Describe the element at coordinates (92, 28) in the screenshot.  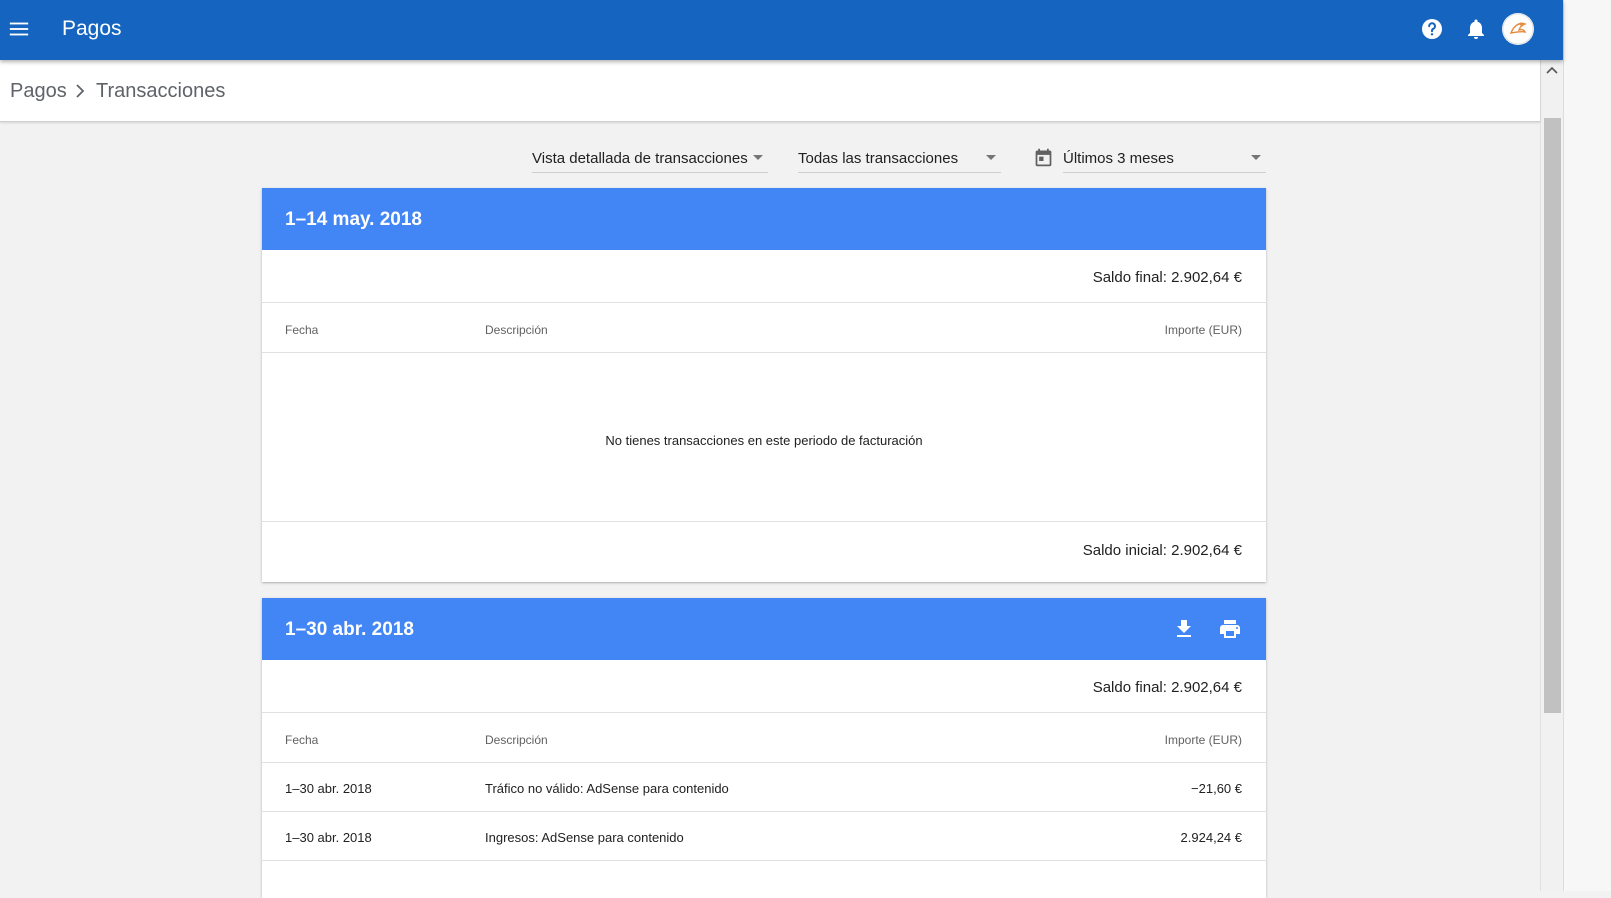
I see `app-title: Pagos` at that location.